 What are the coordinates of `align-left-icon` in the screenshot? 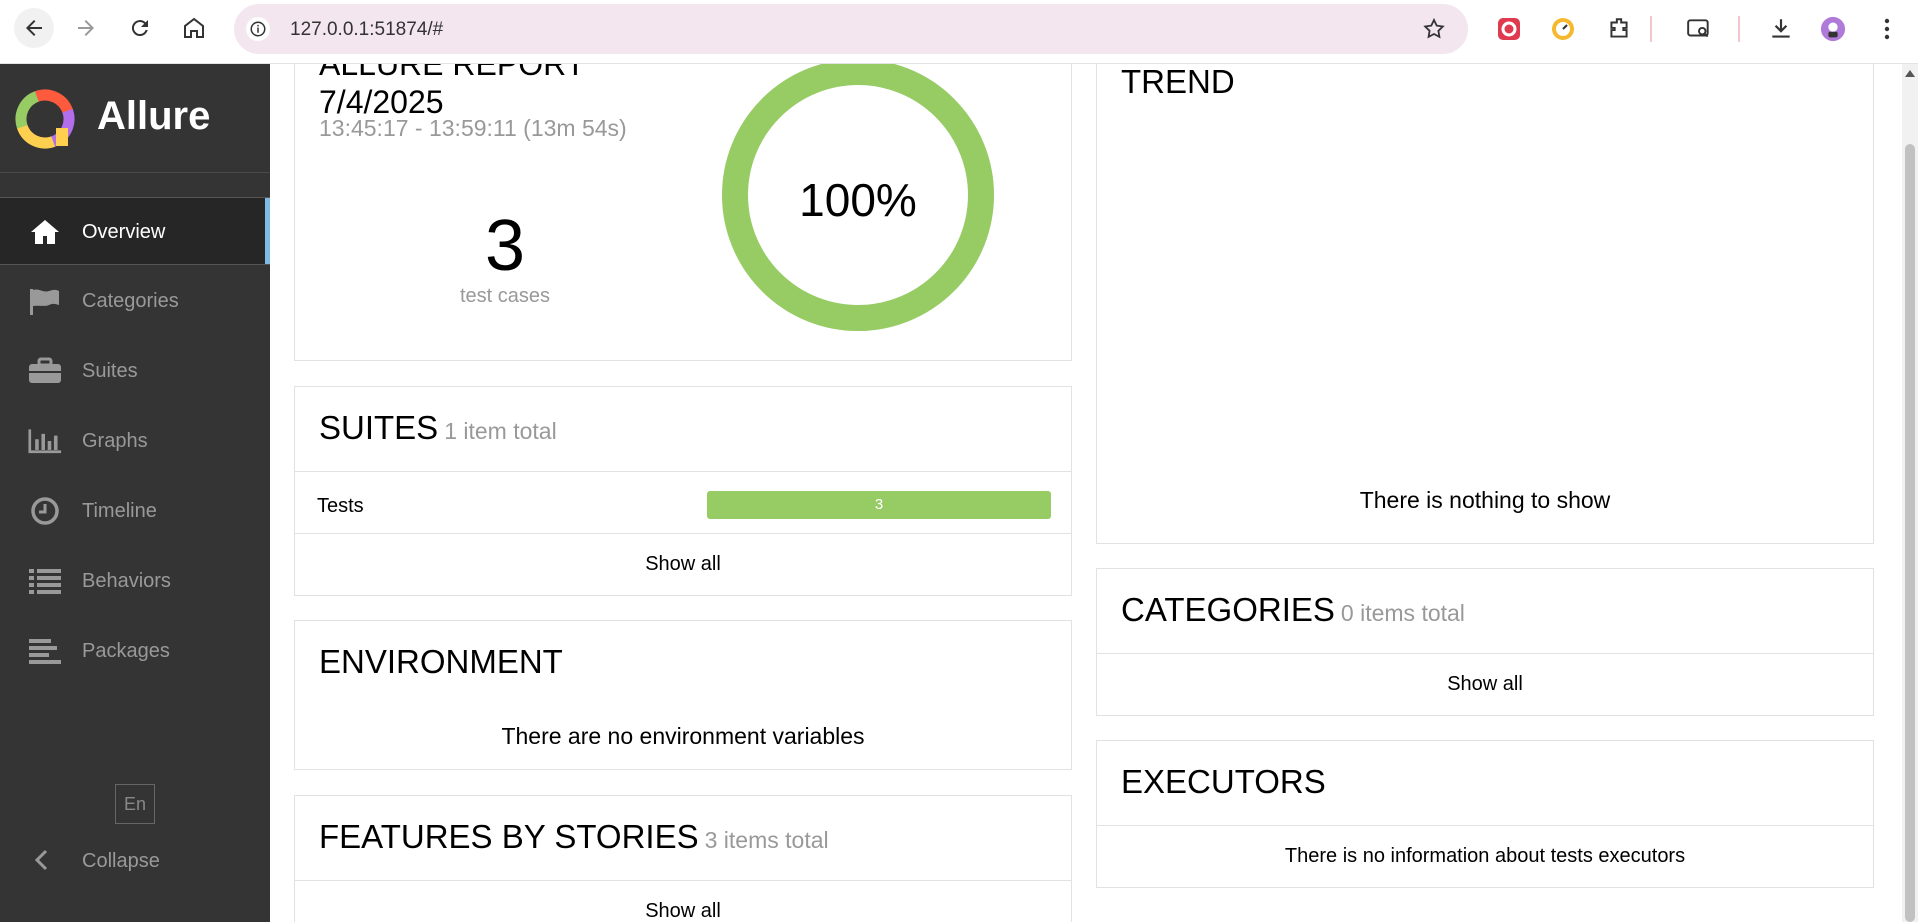 It's located at (45, 651).